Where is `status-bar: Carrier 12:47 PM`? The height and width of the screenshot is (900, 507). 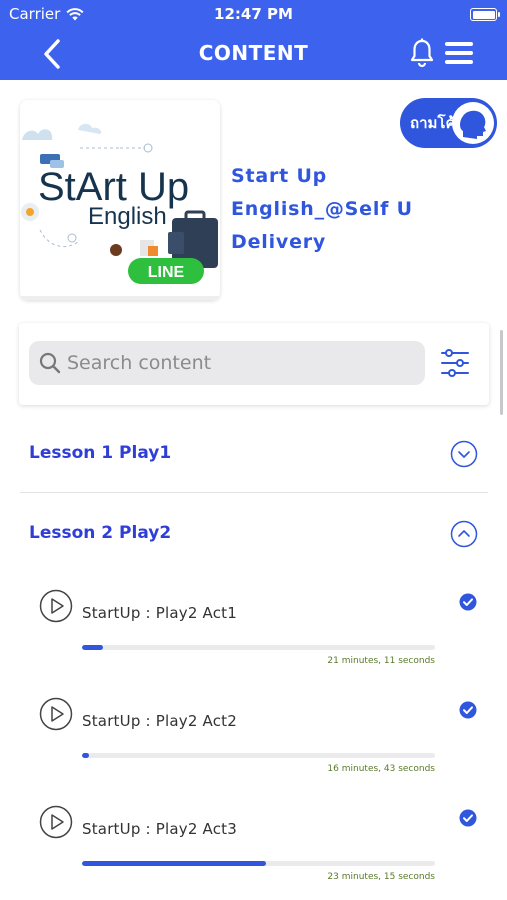 status-bar: Carrier 12:47 PM is located at coordinates (253, 14).